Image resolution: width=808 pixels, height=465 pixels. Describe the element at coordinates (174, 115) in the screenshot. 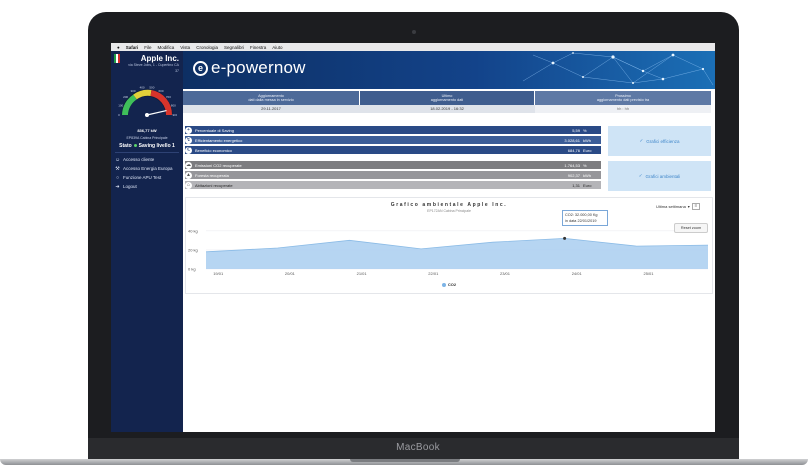

I see `gauge-tick-label: 900` at that location.